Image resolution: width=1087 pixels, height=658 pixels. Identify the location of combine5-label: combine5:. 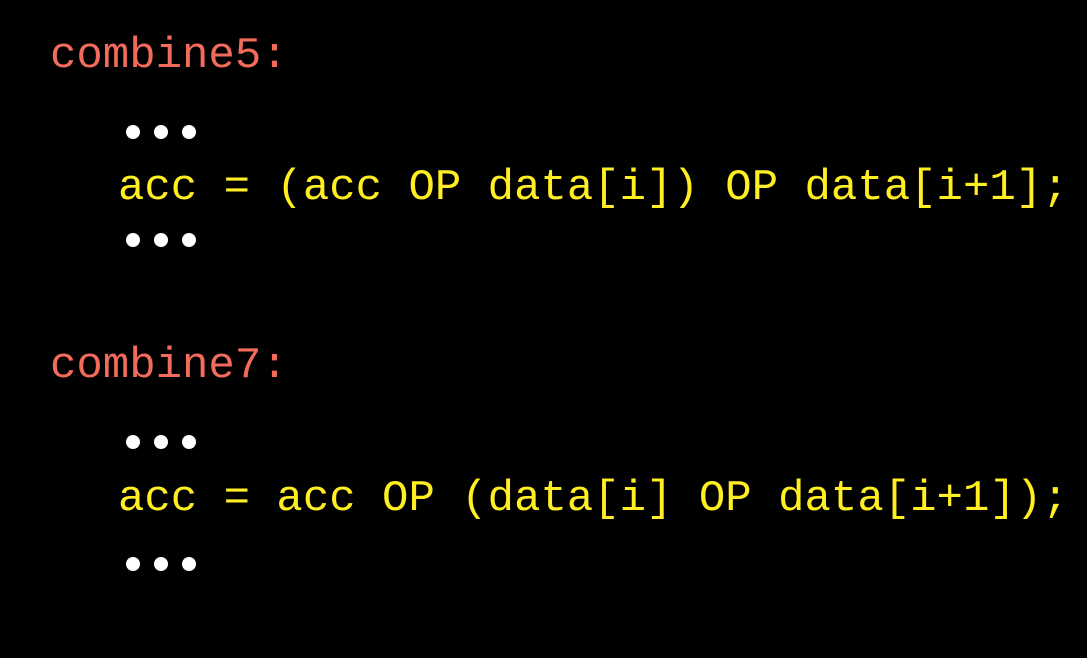
(169, 56).